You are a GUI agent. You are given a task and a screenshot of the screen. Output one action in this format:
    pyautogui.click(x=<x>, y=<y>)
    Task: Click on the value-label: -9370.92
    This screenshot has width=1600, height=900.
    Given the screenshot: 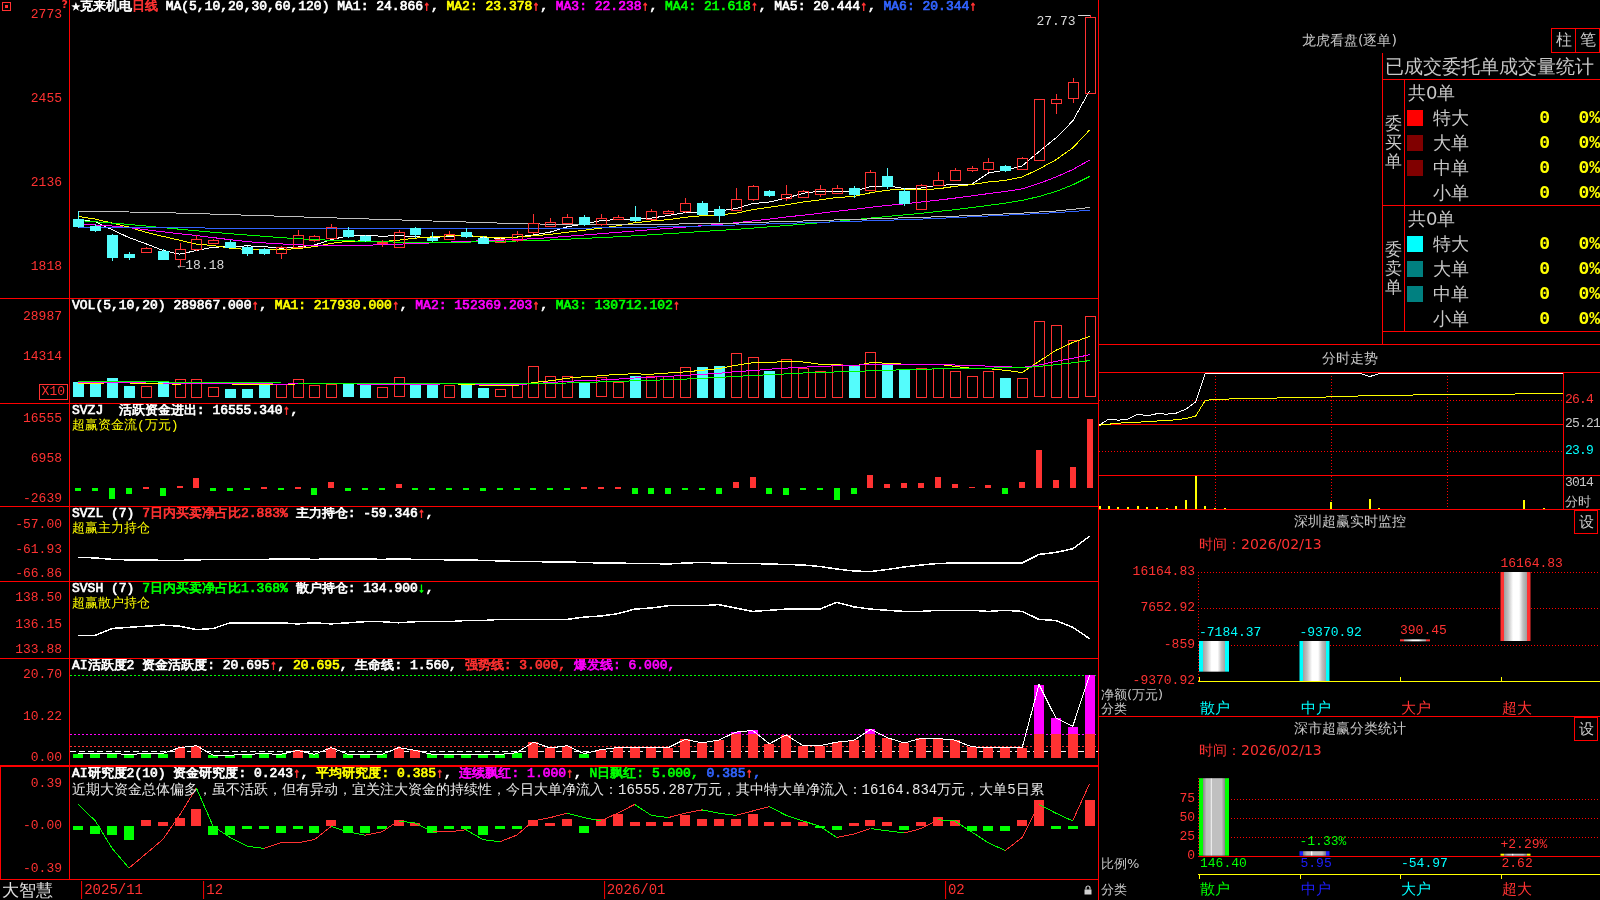 What is the action you would take?
    pyautogui.click(x=1330, y=633)
    